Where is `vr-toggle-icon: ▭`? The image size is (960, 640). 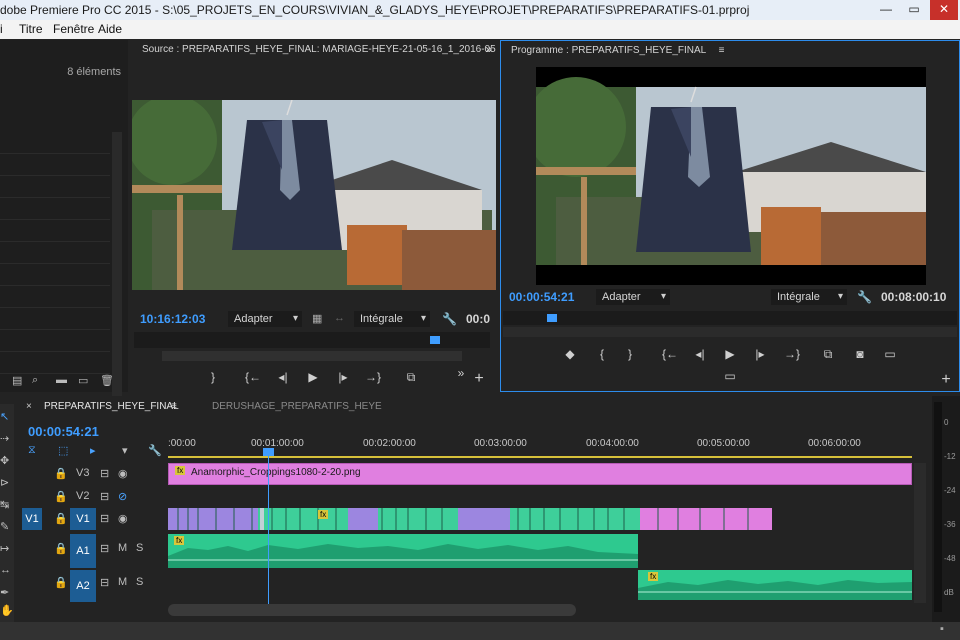 vr-toggle-icon: ▭ is located at coordinates (730, 376).